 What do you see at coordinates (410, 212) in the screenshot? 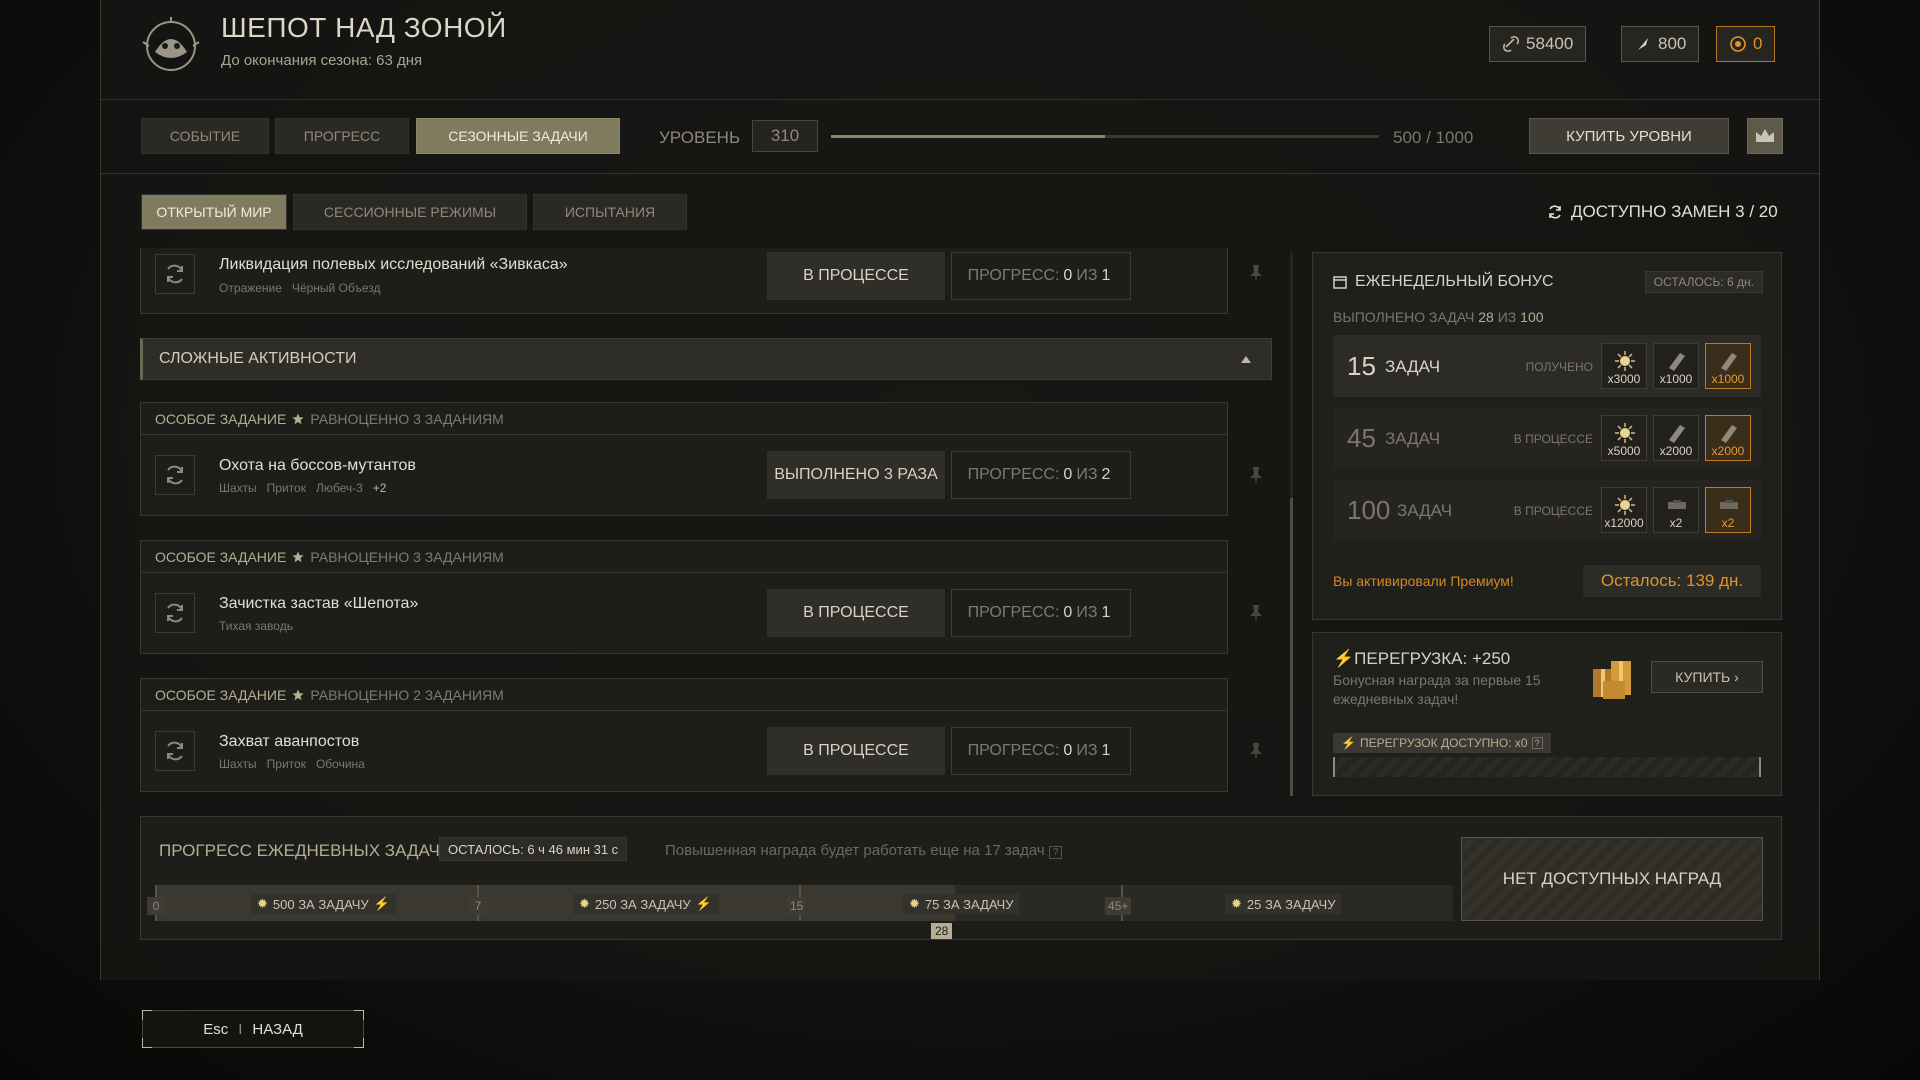
I see `subtab-session-modes: СЕССИОННЫЕ РЕЖИМЫ` at bounding box center [410, 212].